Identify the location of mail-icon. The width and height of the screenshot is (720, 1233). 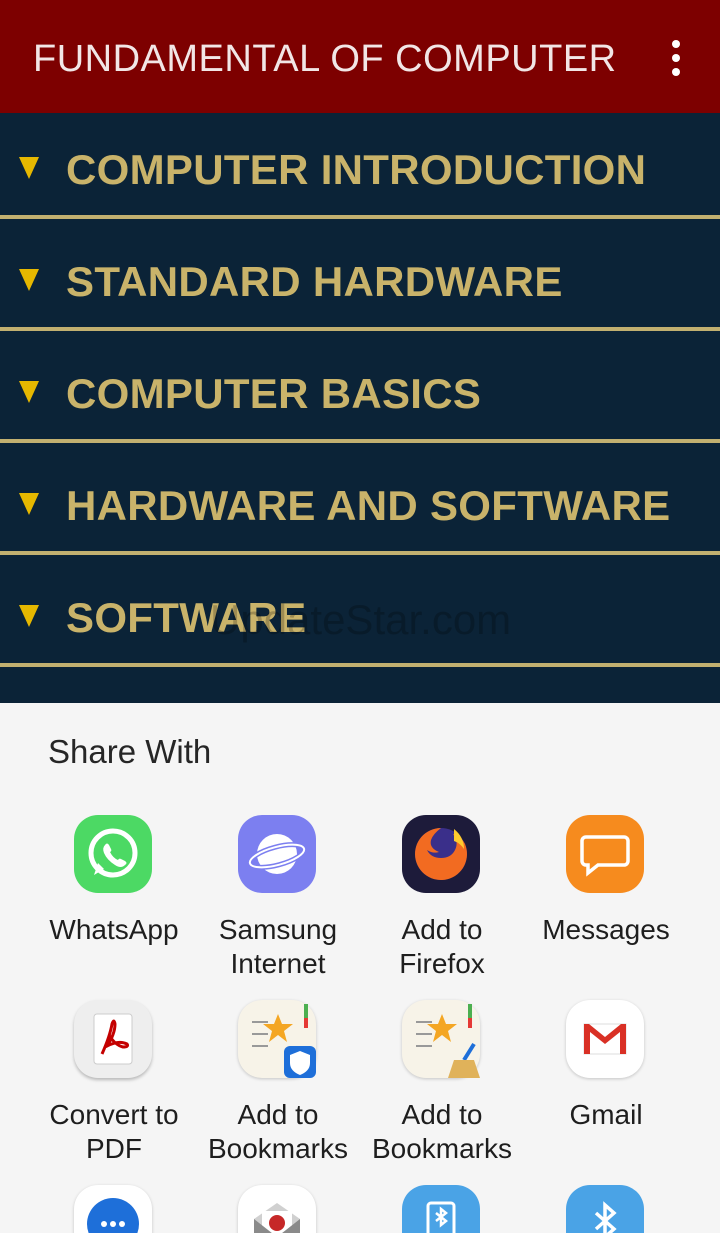
(277, 1209).